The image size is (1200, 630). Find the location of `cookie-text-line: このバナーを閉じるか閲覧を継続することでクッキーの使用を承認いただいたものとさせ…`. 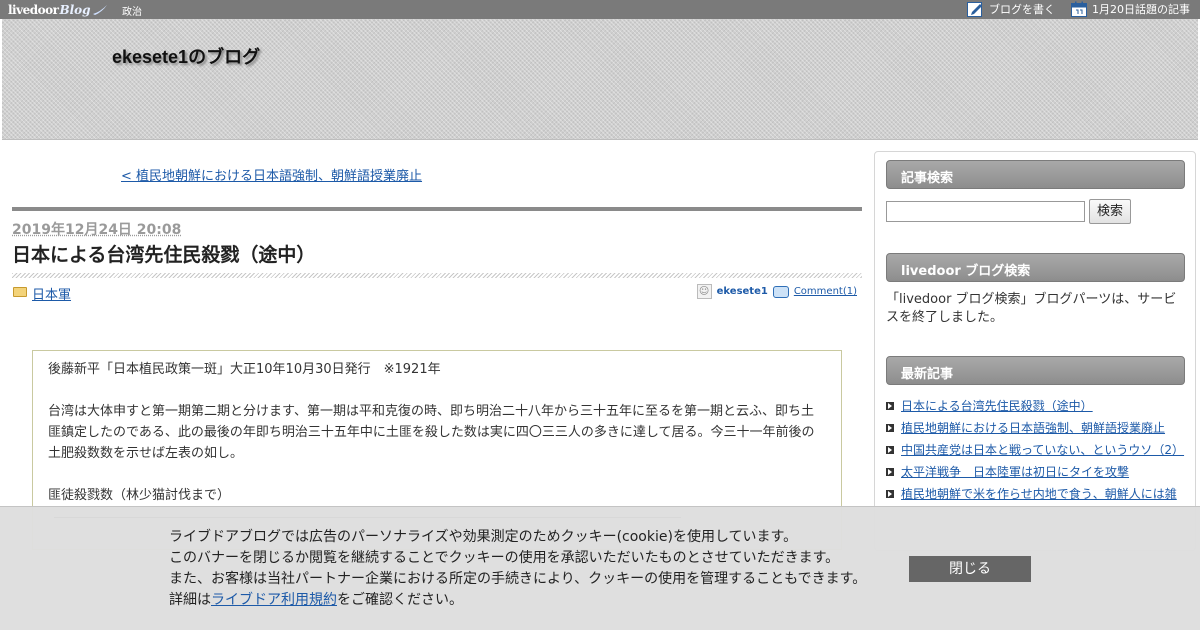

cookie-text-line: このバナーを閉じるか閲覧を継続することでクッキーの使用を承認いただいたものとさせ… is located at coordinates (504, 558).